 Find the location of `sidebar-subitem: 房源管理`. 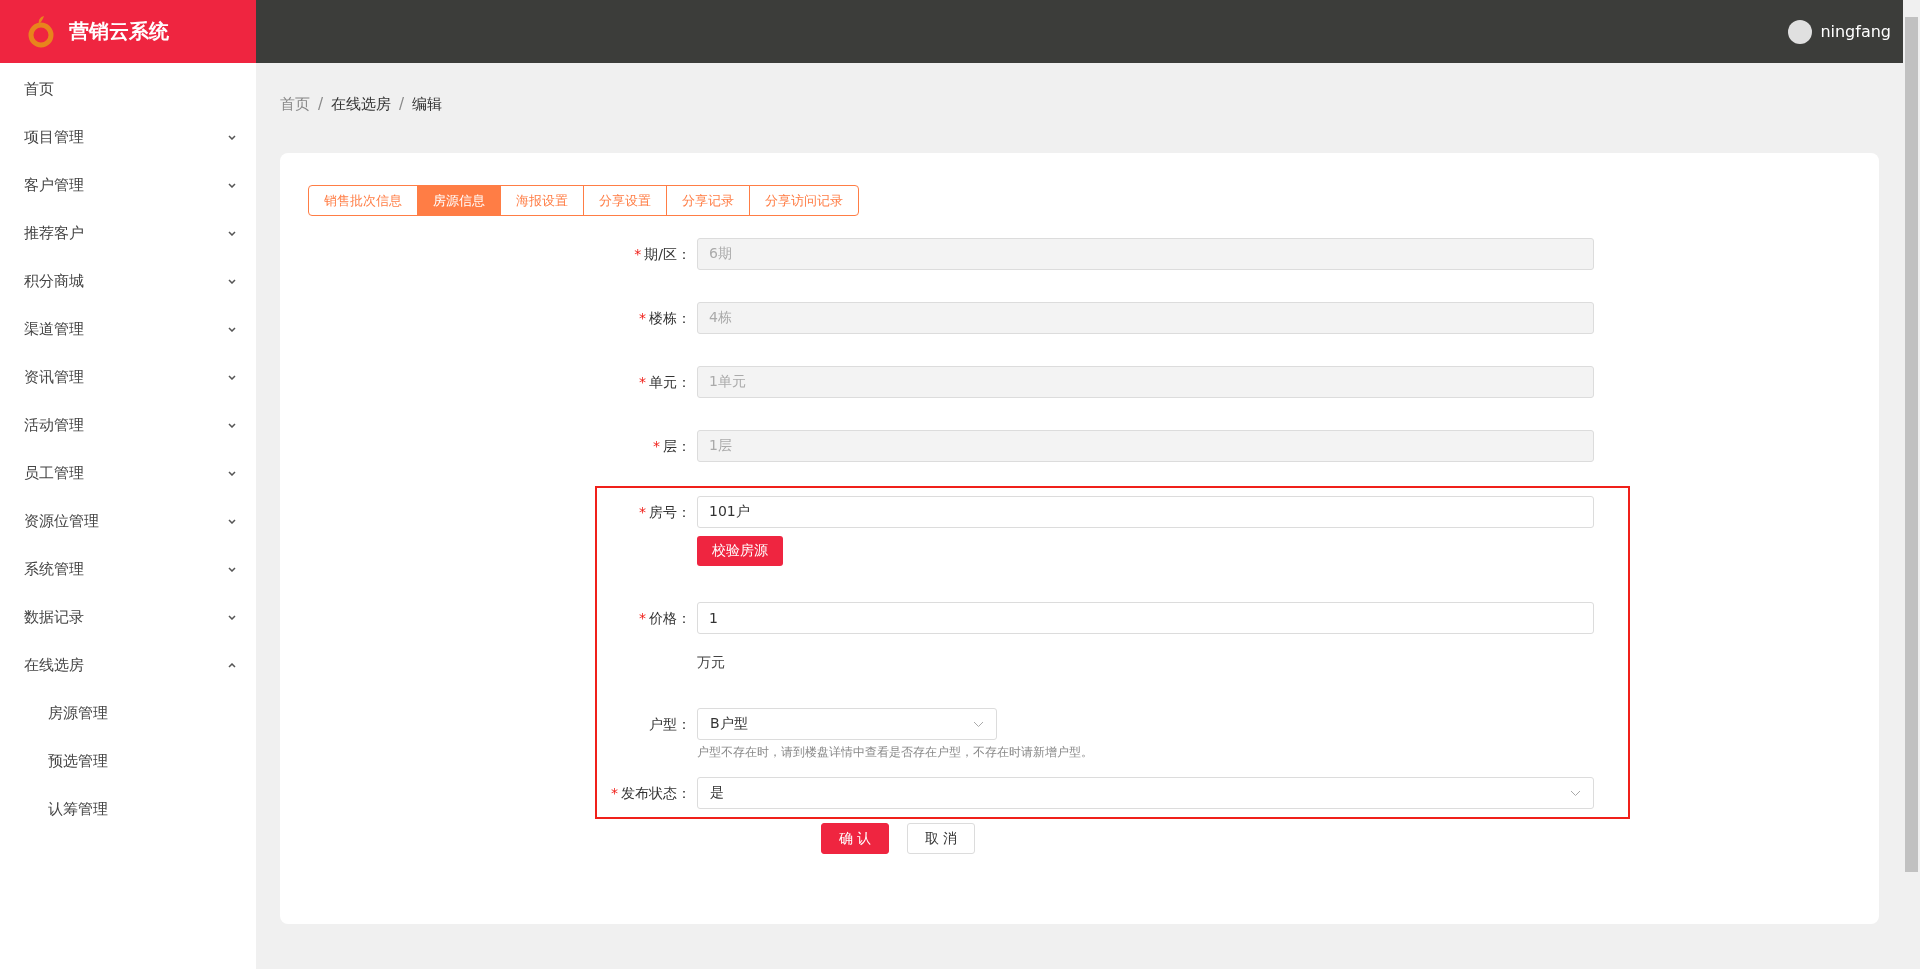

sidebar-subitem: 房源管理 is located at coordinates (128, 713).